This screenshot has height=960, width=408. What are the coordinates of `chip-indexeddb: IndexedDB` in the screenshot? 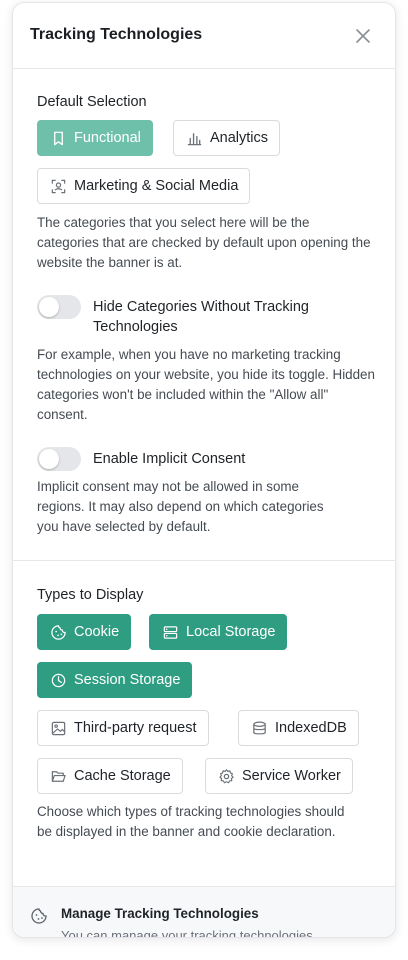 It's located at (298, 728).